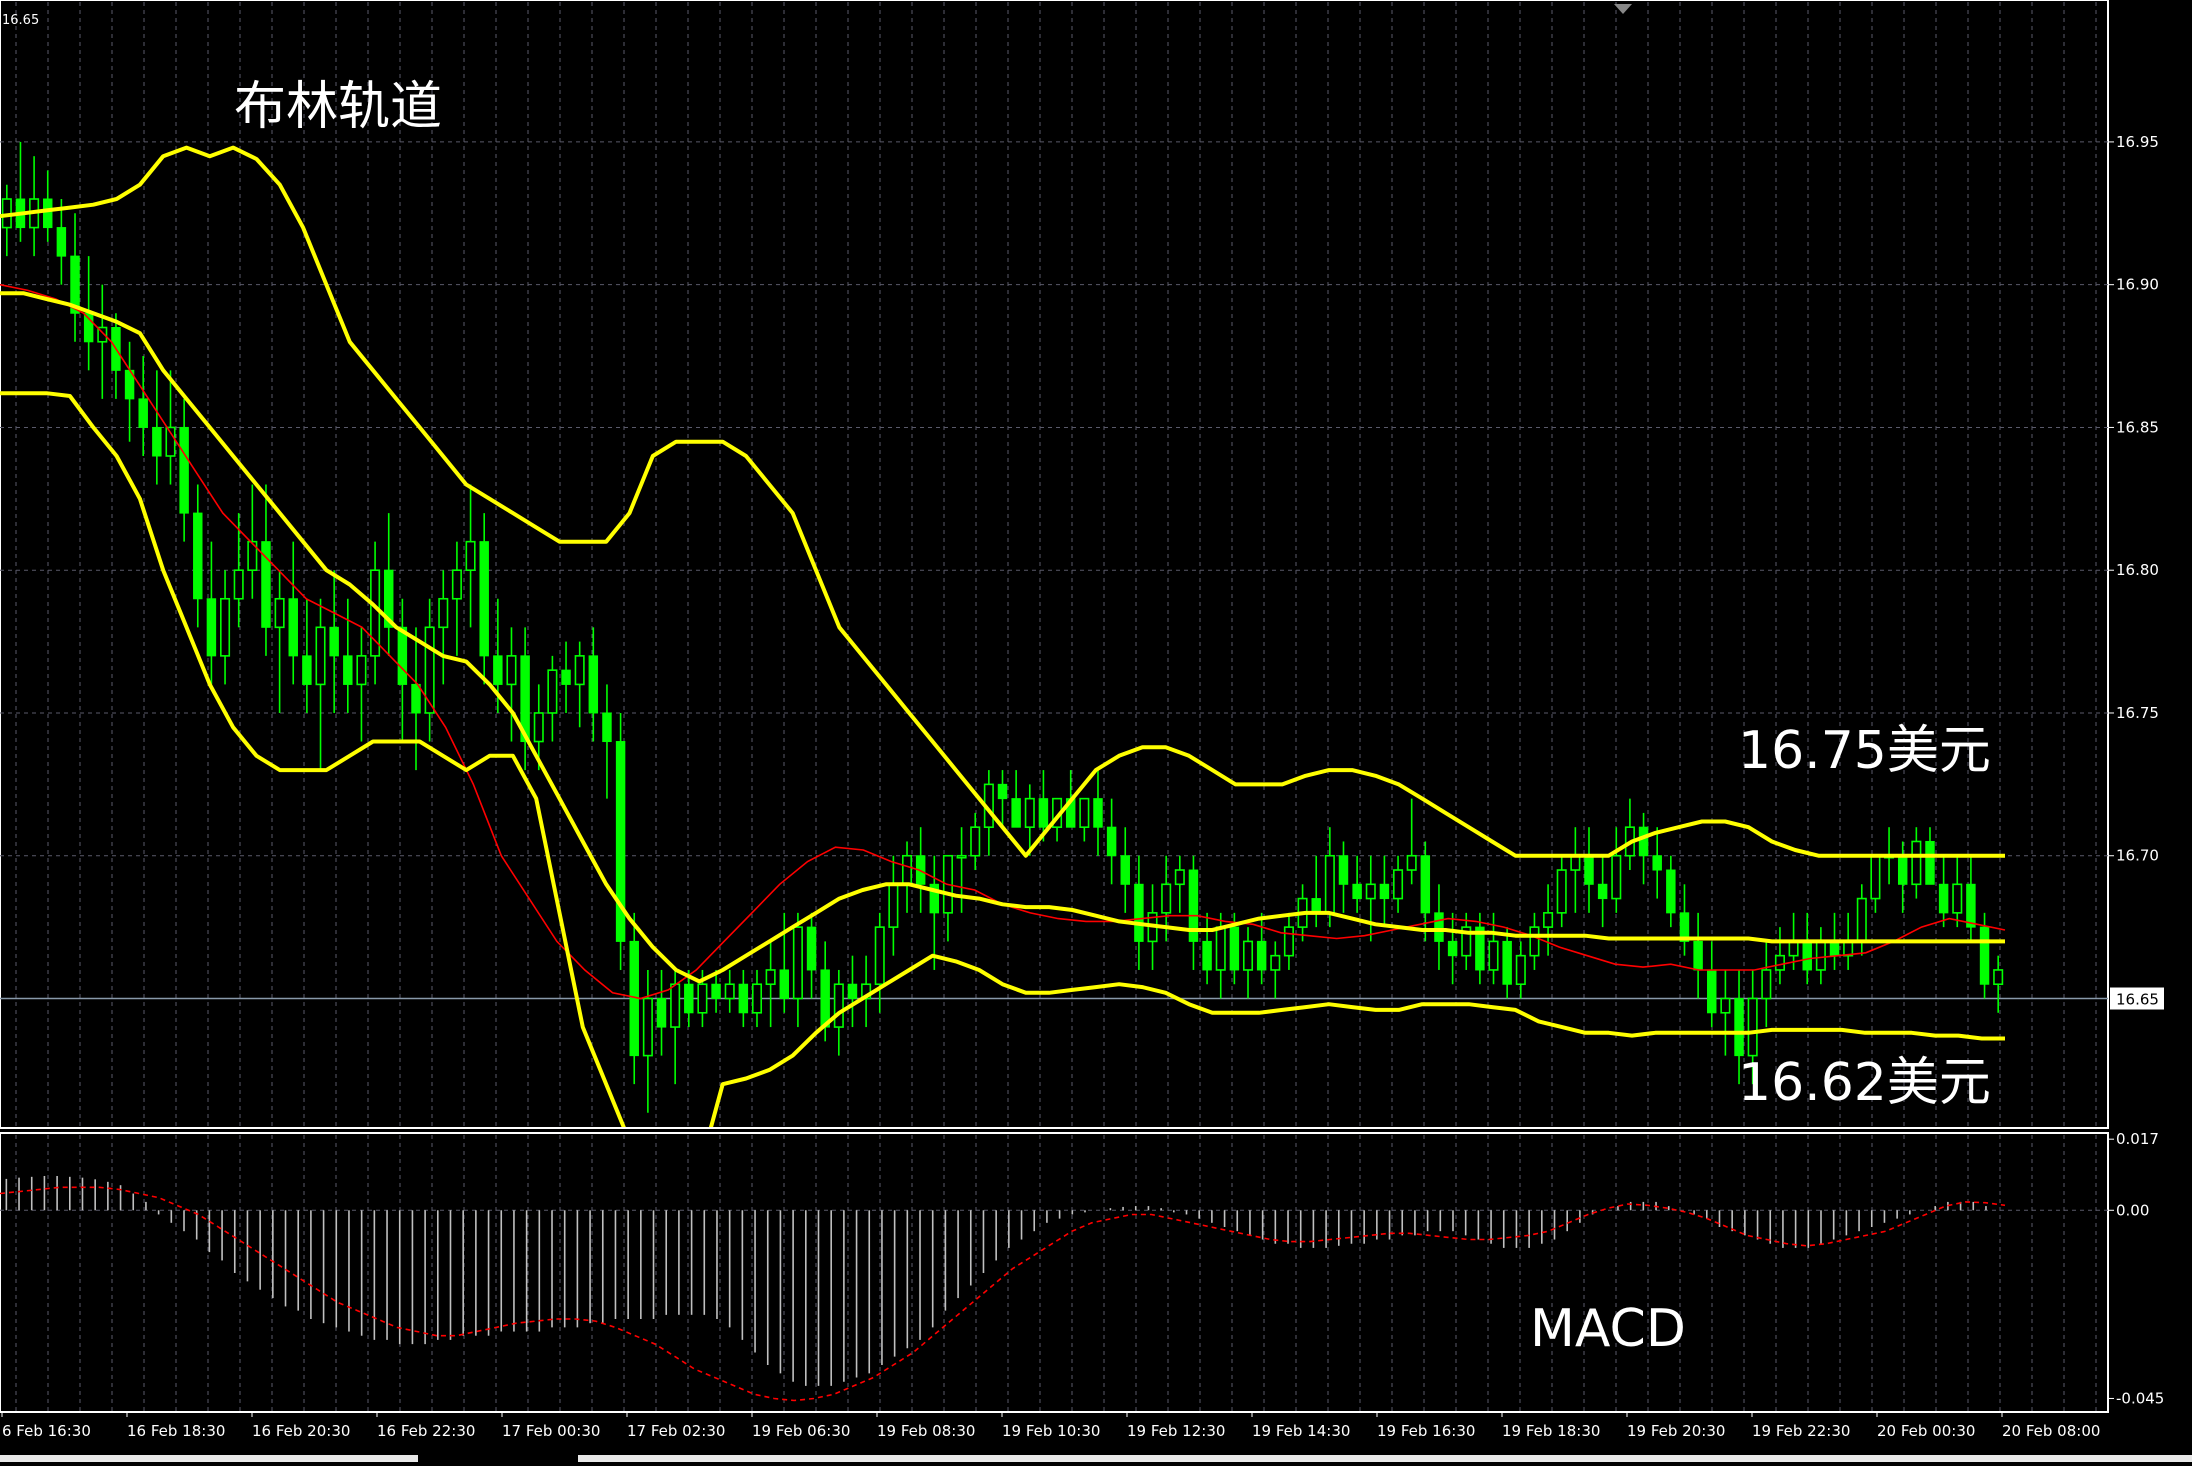 The width and height of the screenshot is (2192, 1466). What do you see at coordinates (926, 1431) in the screenshot?
I see `x-tick-label: 19 Feb 08:30` at bounding box center [926, 1431].